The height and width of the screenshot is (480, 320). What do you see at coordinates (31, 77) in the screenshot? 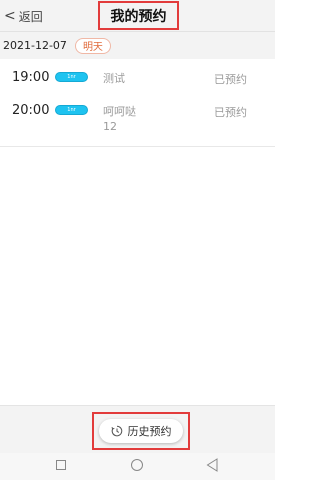
I see `reservation-time: 19:00` at bounding box center [31, 77].